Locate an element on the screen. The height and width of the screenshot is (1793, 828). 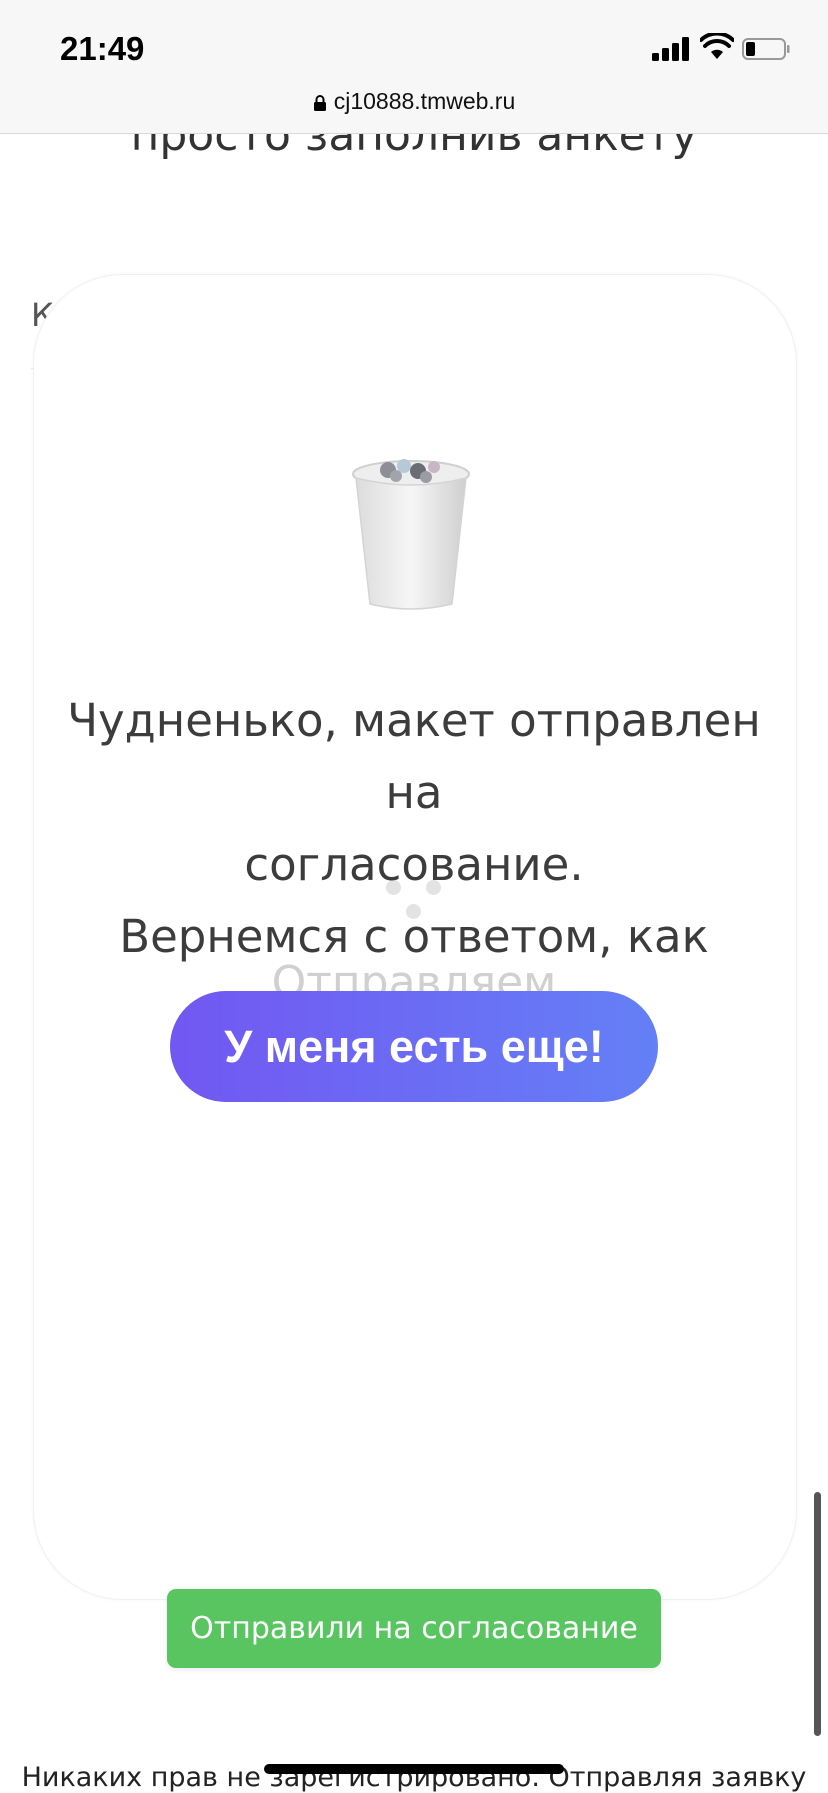
cellular-signal-icon is located at coordinates (672, 49).